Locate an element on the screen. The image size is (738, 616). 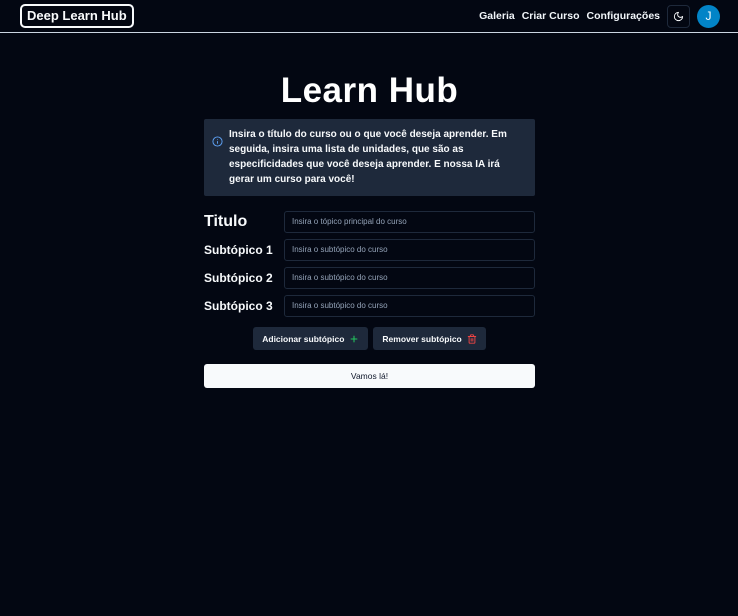
subtopic-3-label: Subtópico 3 is located at coordinates (238, 305).